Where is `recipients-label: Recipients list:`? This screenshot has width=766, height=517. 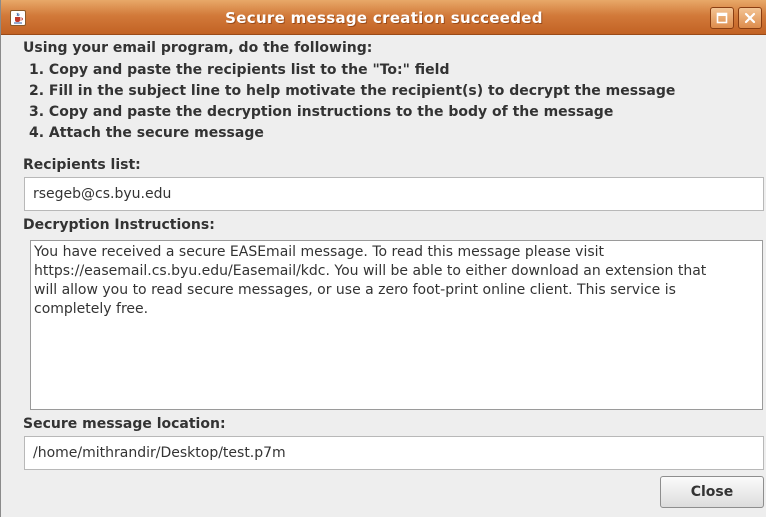 recipients-label: Recipients list: is located at coordinates (82, 165).